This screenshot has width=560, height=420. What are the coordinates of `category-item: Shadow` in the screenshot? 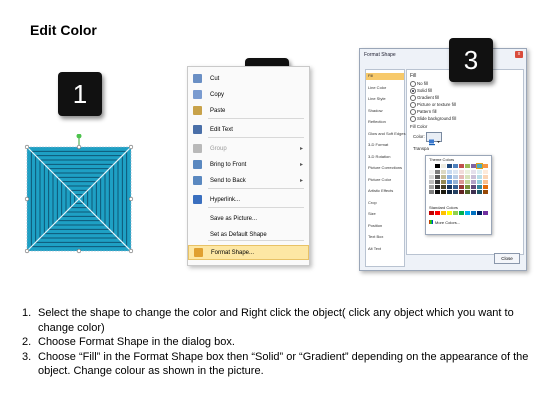 It's located at (375, 110).